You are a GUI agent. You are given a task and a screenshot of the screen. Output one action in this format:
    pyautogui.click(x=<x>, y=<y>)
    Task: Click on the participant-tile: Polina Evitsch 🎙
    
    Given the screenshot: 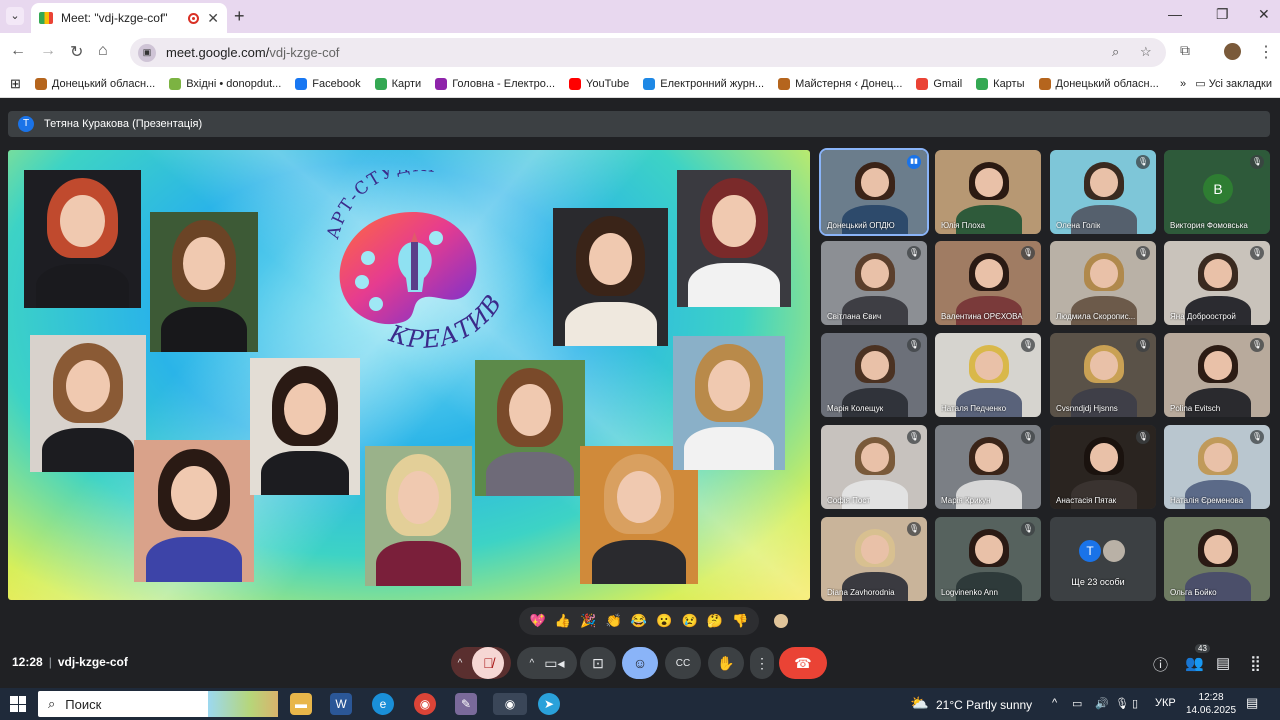 What is the action you would take?
    pyautogui.click(x=1217, y=375)
    